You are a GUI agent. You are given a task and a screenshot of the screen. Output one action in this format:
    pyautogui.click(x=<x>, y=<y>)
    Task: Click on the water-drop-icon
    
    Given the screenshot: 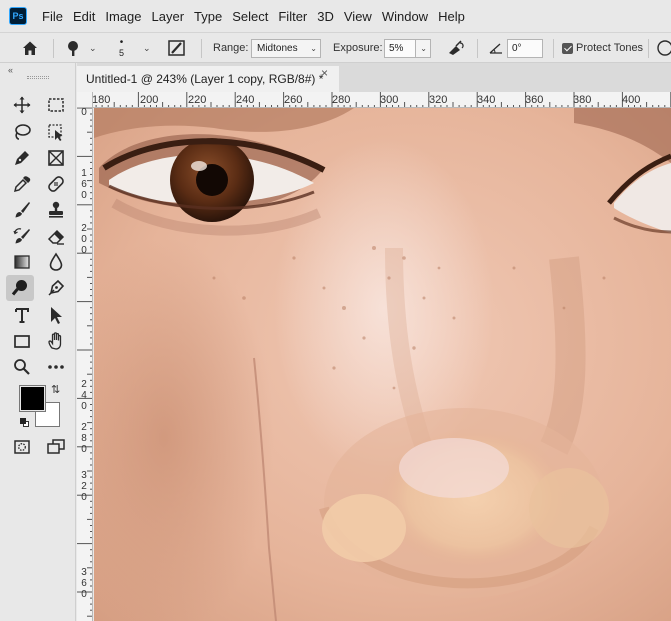 What is the action you would take?
    pyautogui.click(x=56, y=261)
    